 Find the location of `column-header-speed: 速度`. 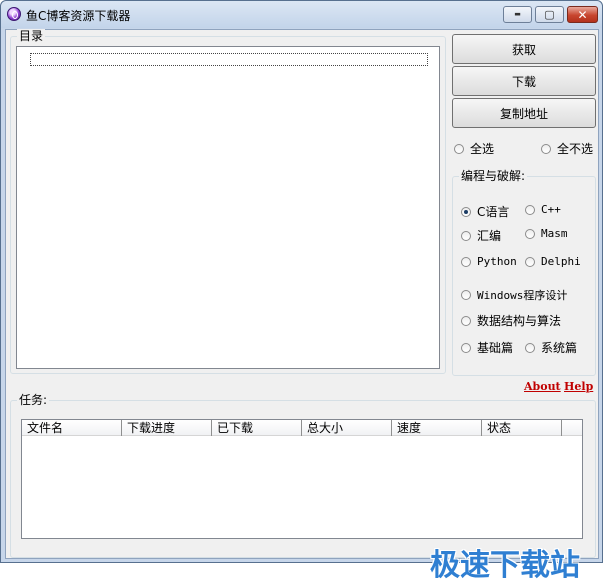

column-header-speed: 速度 is located at coordinates (437, 428).